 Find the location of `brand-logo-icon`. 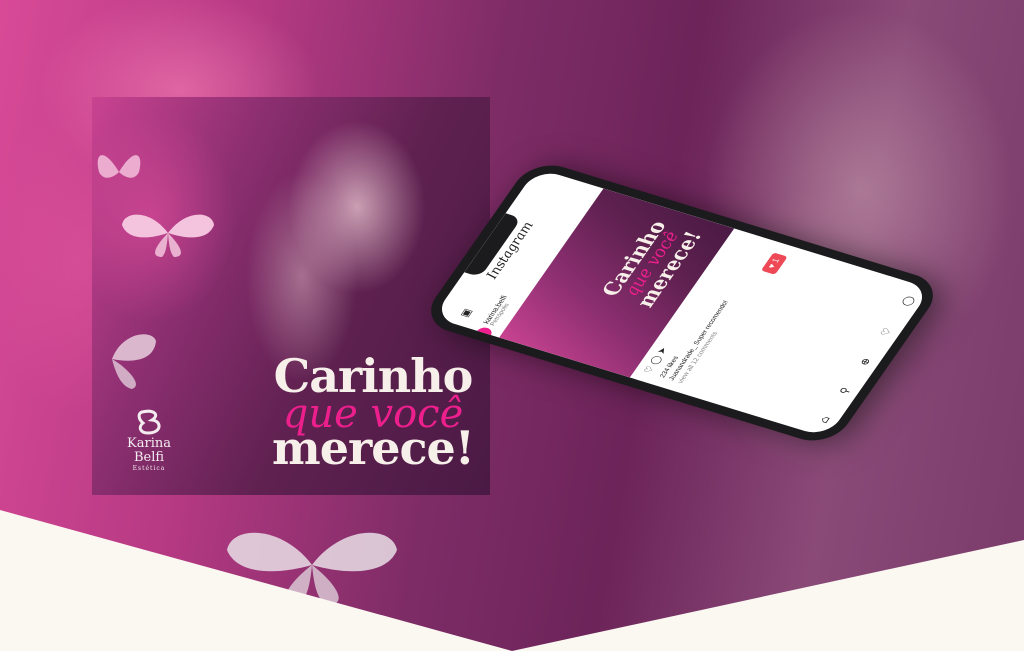

brand-logo-icon is located at coordinates (149, 422).